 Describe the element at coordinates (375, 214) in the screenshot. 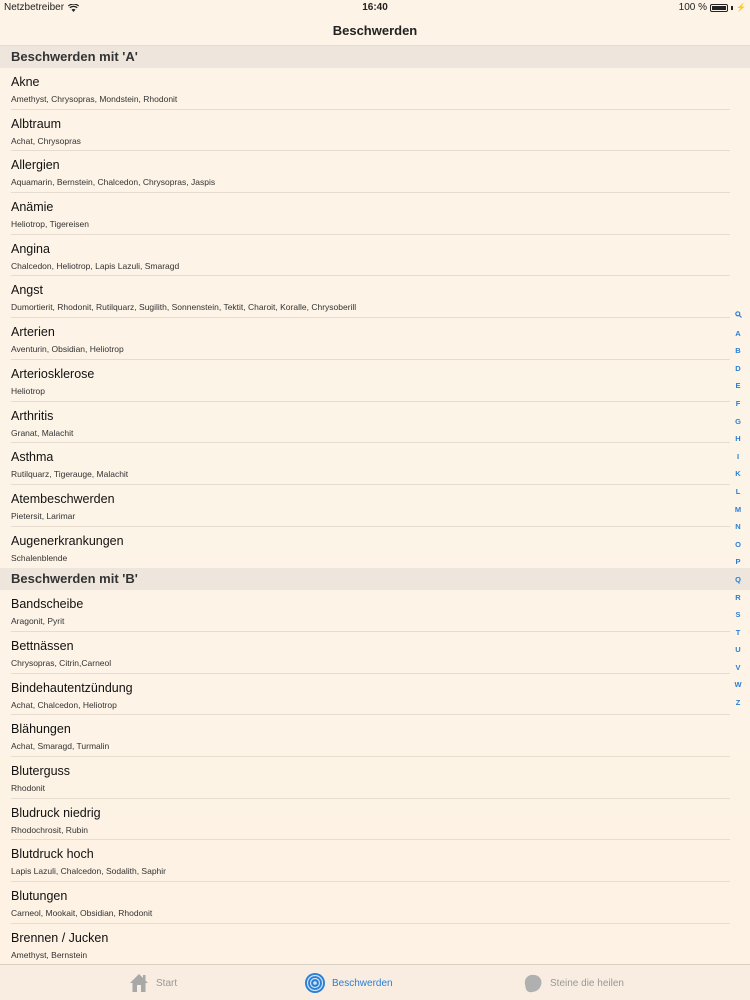

I see `complaint-row: Anämie Heliotrop, Tigereisen` at that location.